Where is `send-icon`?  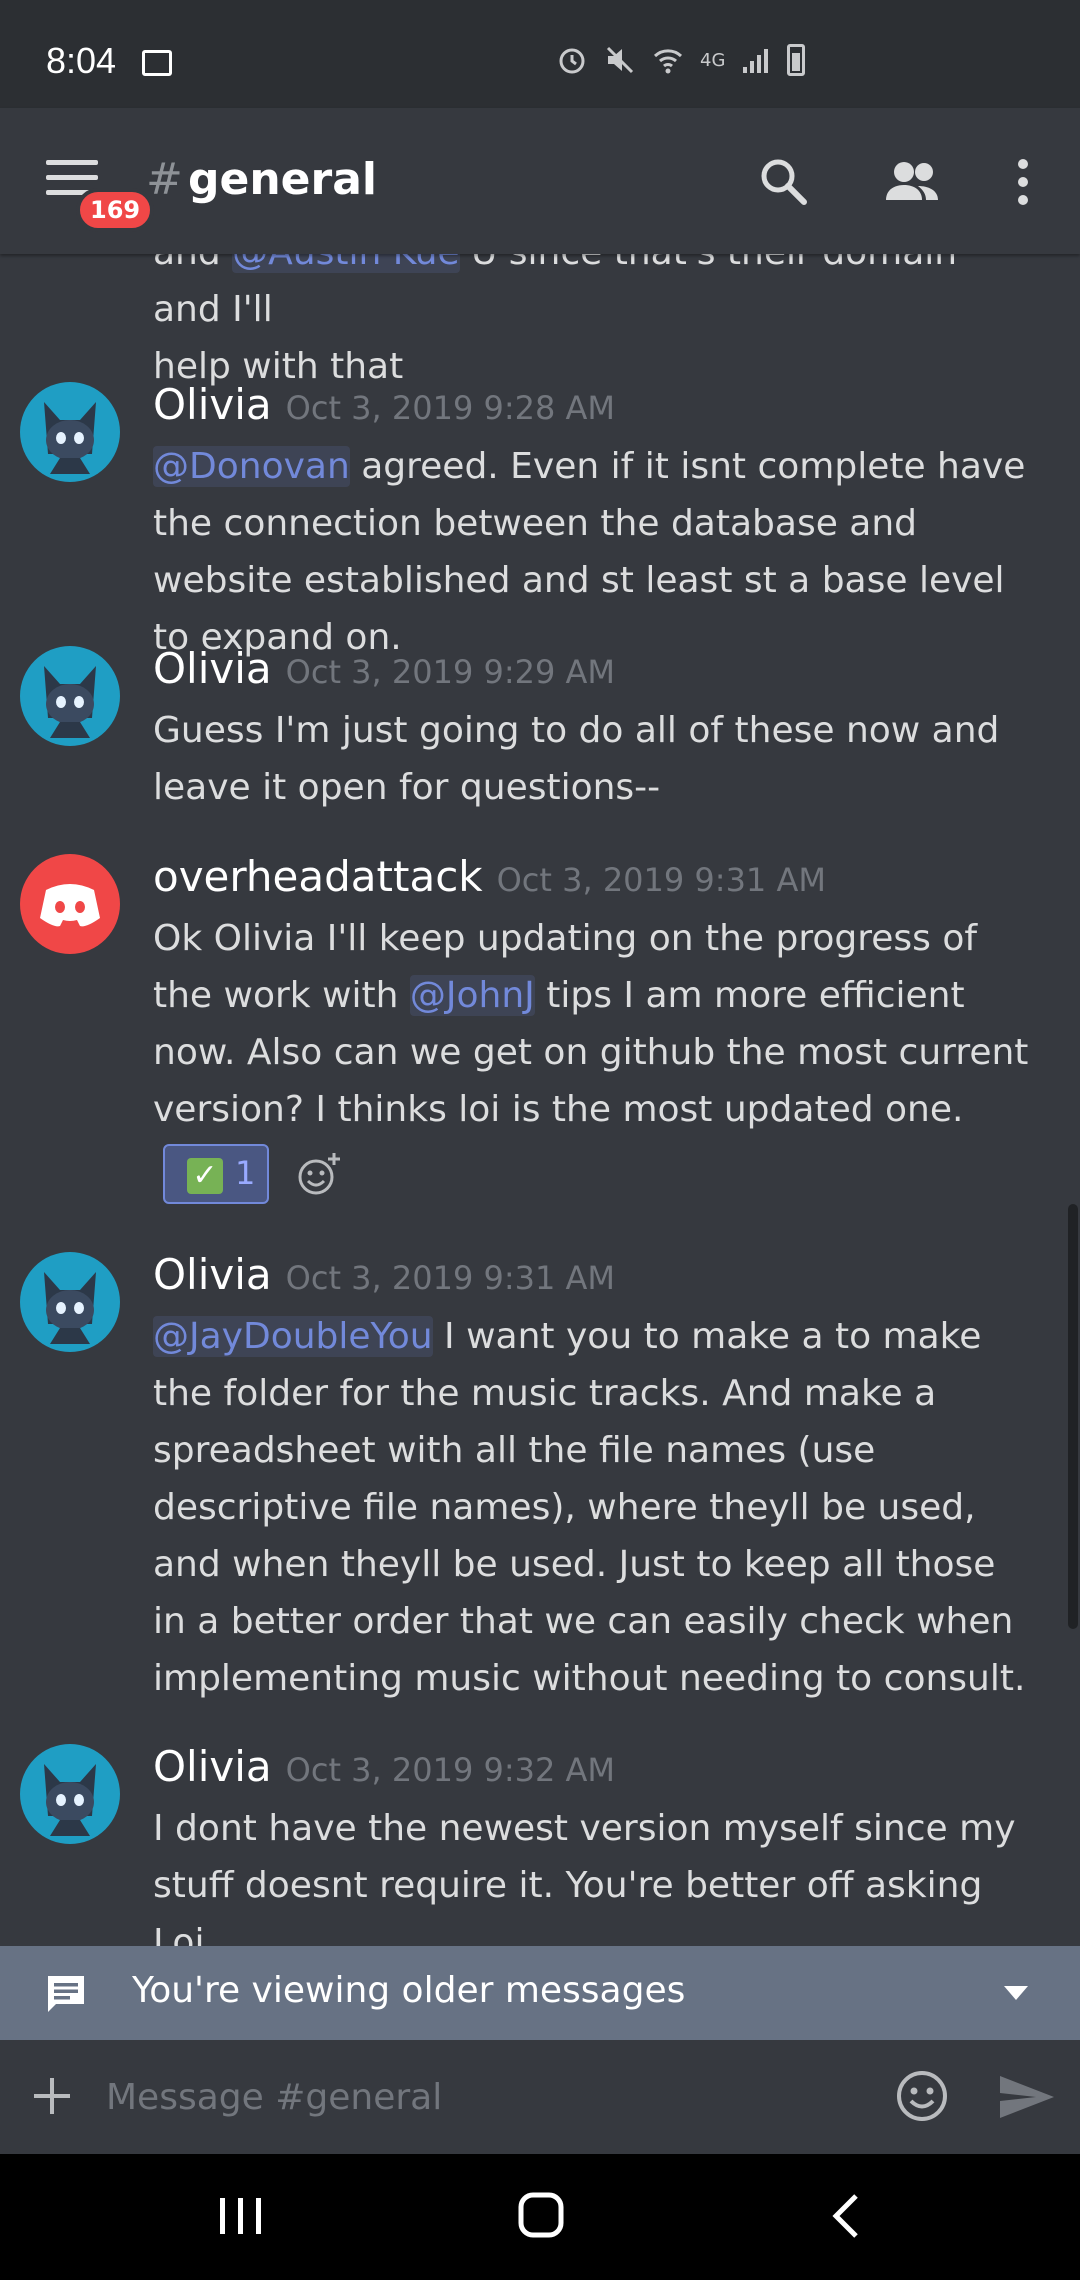
send-icon is located at coordinates (1027, 2097).